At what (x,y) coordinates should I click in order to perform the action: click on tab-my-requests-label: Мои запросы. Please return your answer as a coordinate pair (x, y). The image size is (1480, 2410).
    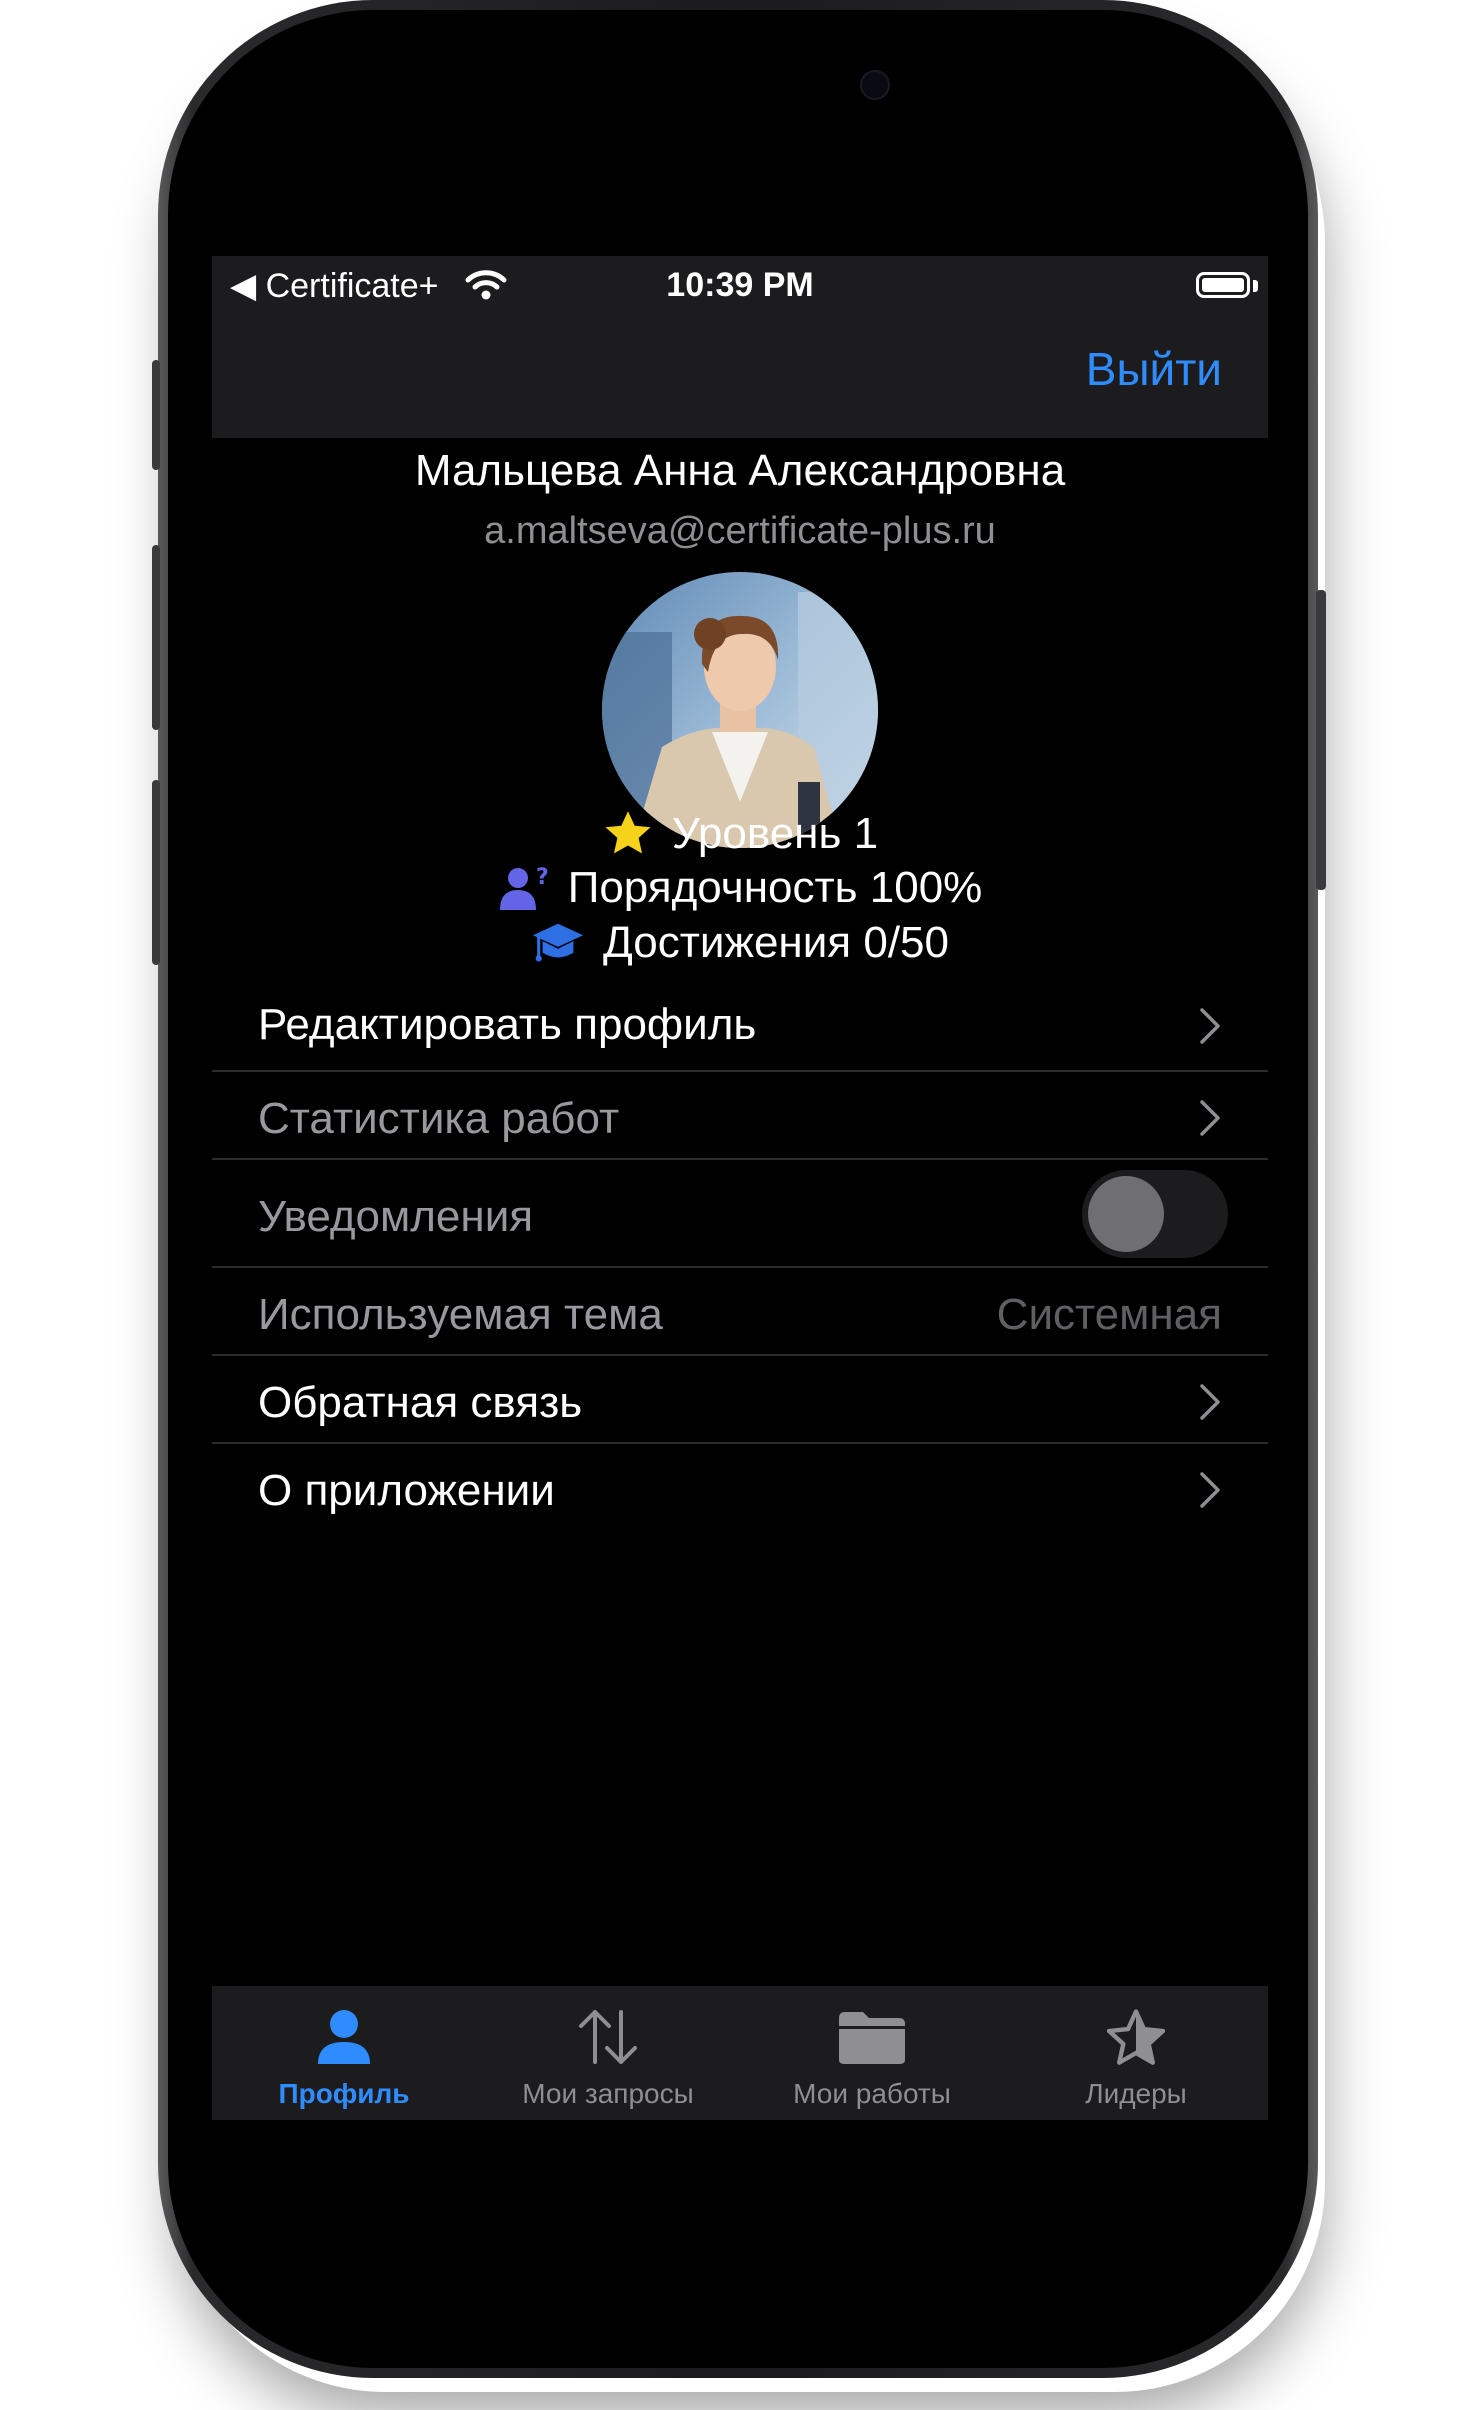
    Looking at the image, I should click on (608, 2093).